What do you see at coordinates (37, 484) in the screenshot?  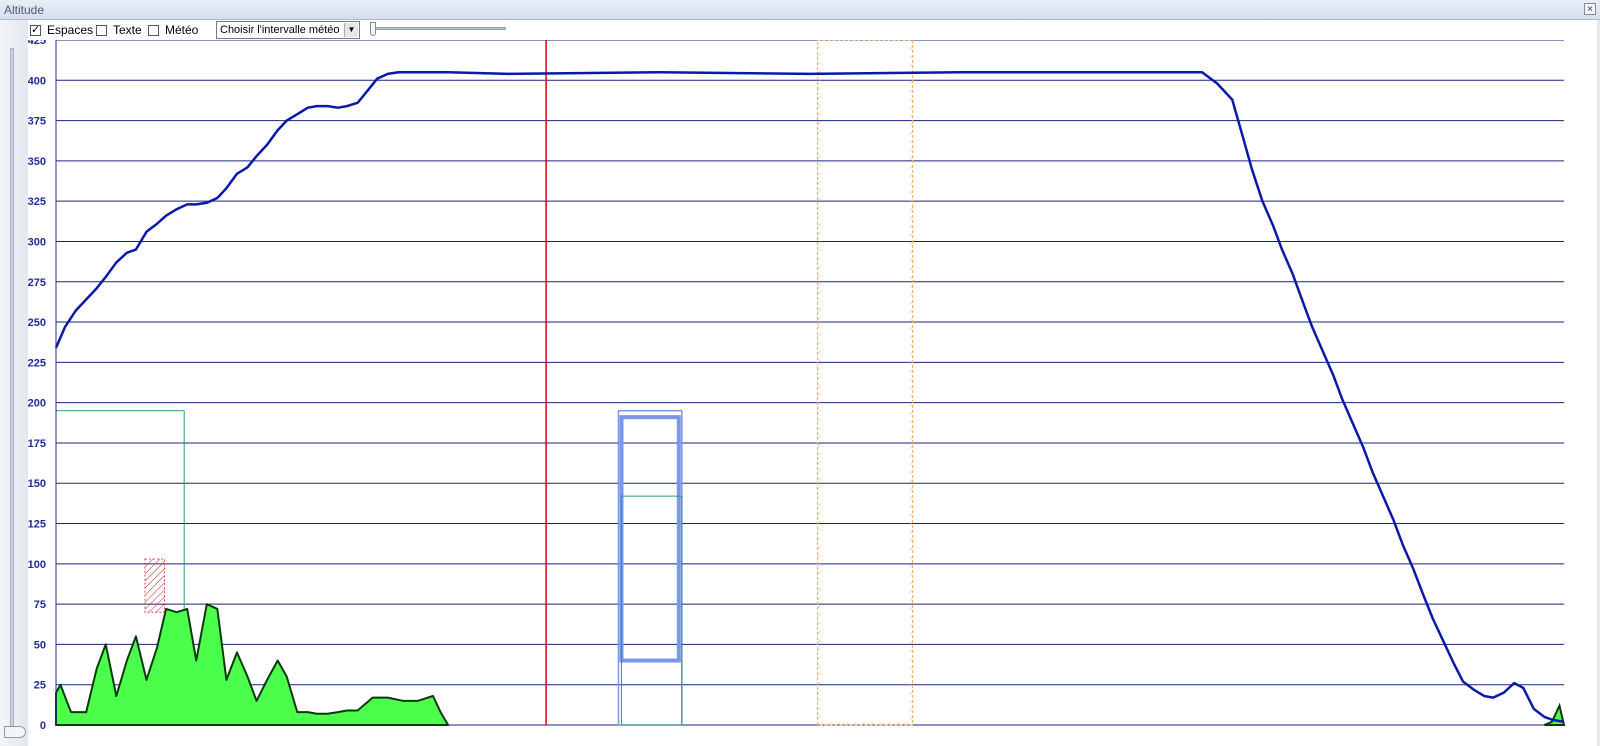 I see `y-tick-label: 150` at bounding box center [37, 484].